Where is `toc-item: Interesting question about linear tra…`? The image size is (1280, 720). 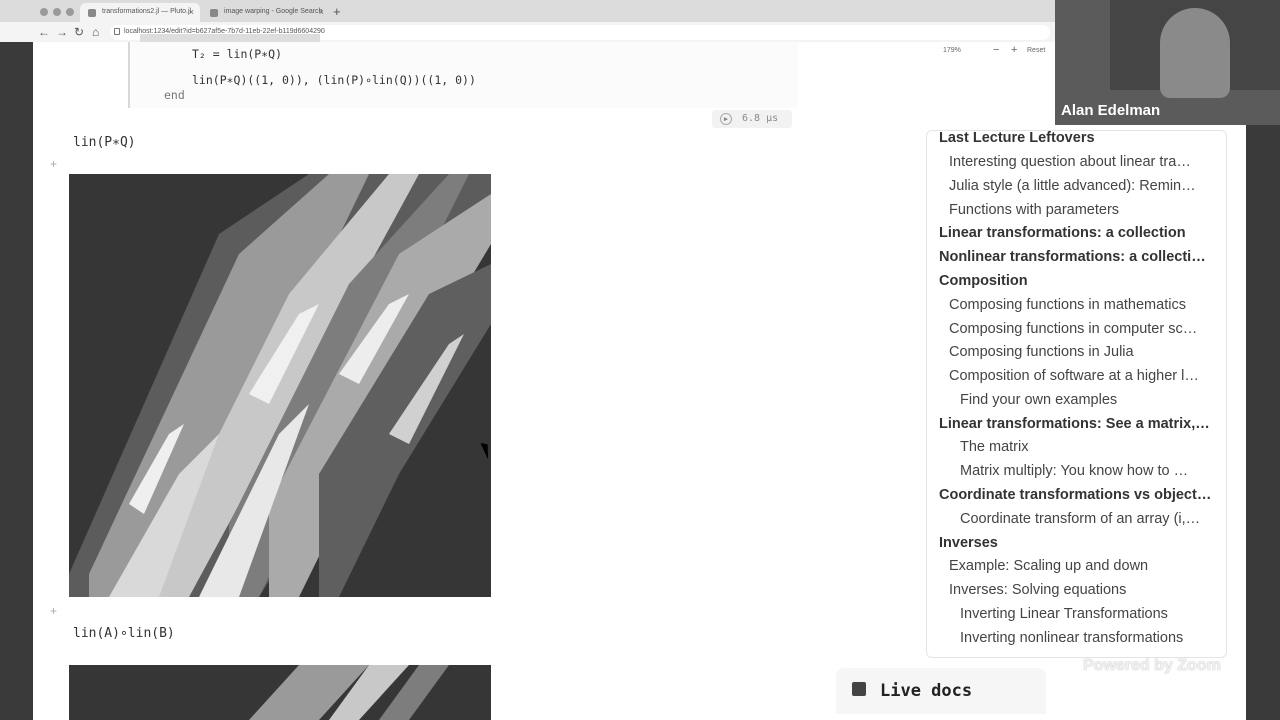
toc-item: Interesting question about linear tra… is located at coordinates (1070, 166).